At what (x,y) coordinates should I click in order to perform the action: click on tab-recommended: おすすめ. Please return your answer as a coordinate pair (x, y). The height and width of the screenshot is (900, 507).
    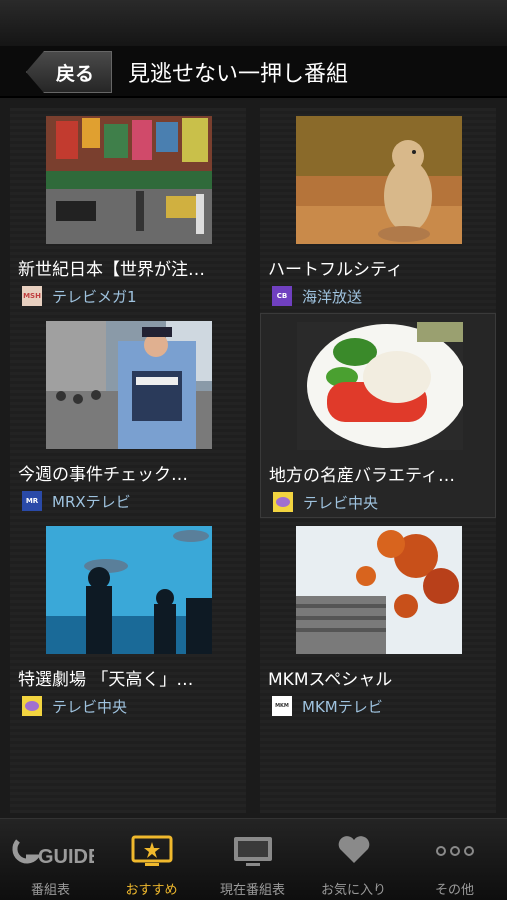
    Looking at the image, I should click on (151, 859).